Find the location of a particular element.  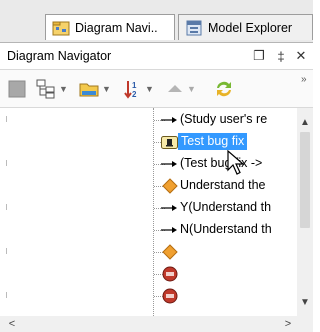

panel-title: Diagram Navigator is located at coordinates (59, 56).